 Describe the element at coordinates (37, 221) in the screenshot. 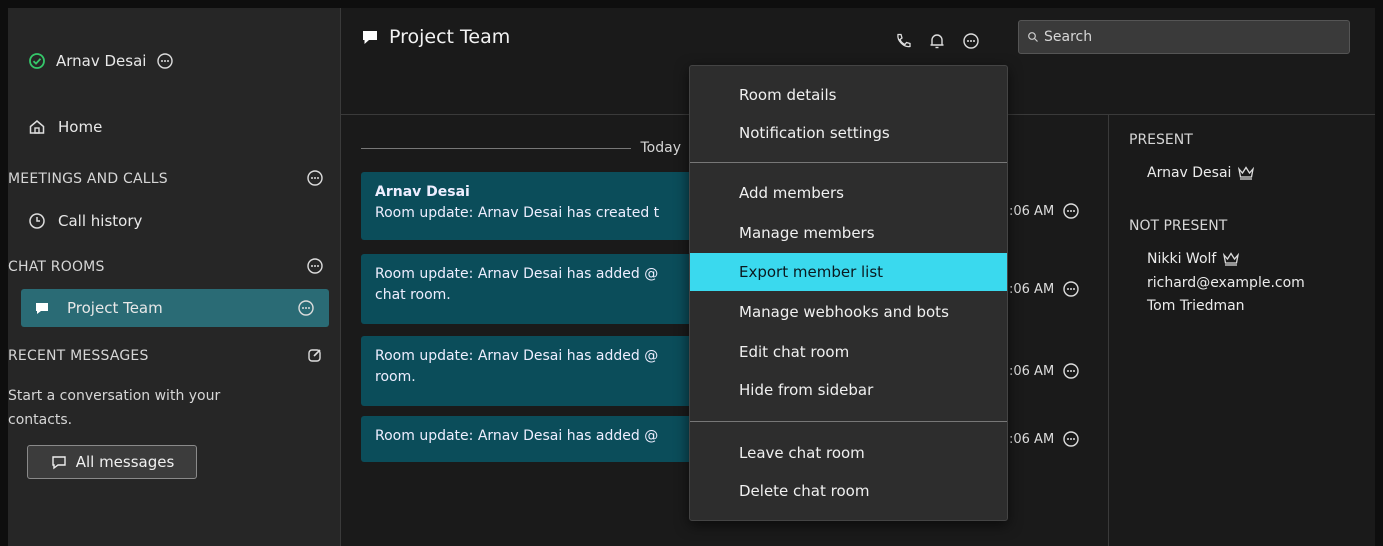

I see `clock-icon` at that location.